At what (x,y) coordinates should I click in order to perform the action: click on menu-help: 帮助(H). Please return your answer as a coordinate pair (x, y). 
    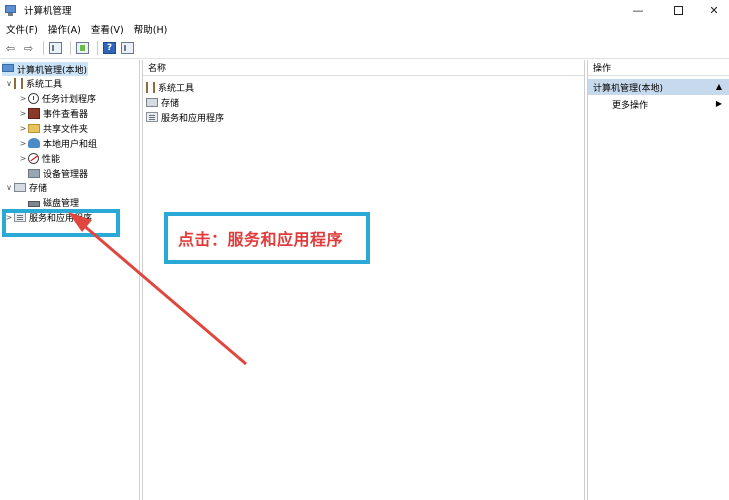
    Looking at the image, I should click on (151, 29).